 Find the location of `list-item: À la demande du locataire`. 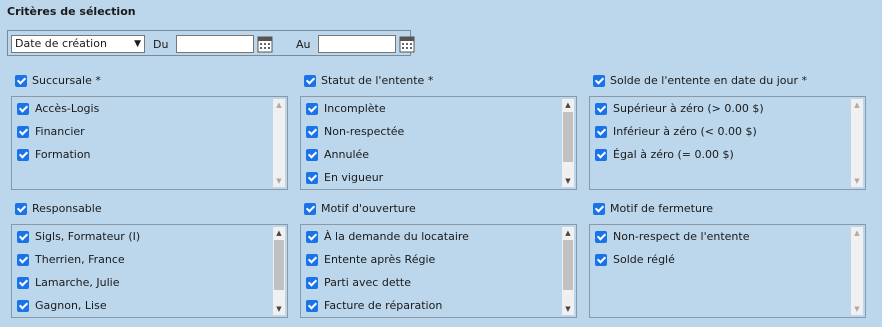

list-item: À la demande du locataire is located at coordinates (441, 240).